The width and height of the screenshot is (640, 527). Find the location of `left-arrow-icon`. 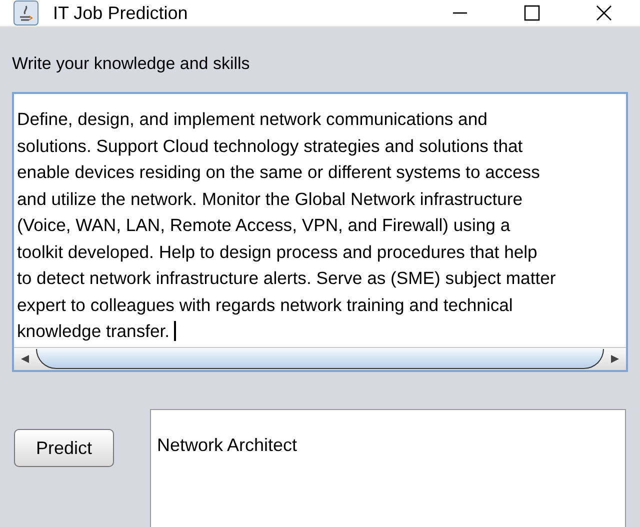

left-arrow-icon is located at coordinates (25, 359).